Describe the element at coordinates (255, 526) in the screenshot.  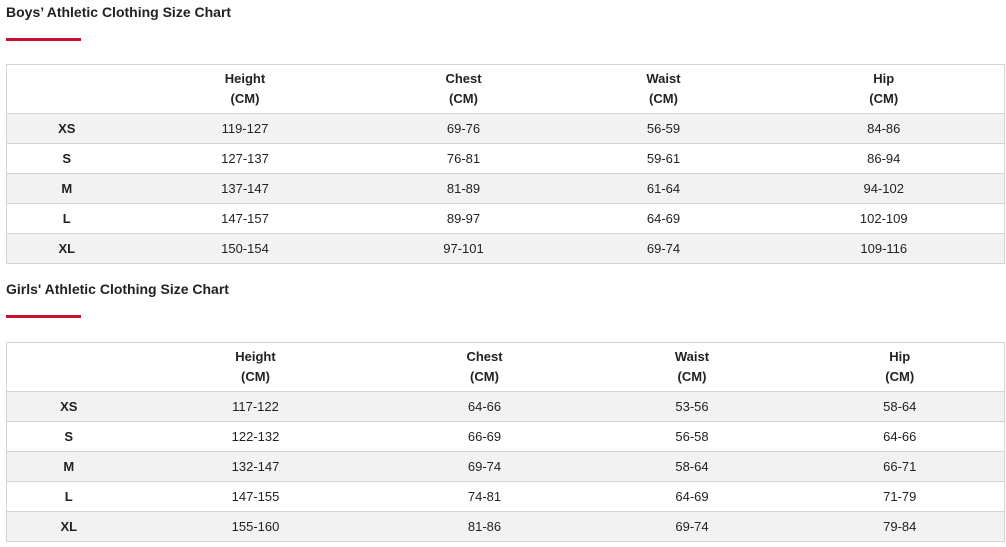
I see `height-cell: 155-160` at that location.